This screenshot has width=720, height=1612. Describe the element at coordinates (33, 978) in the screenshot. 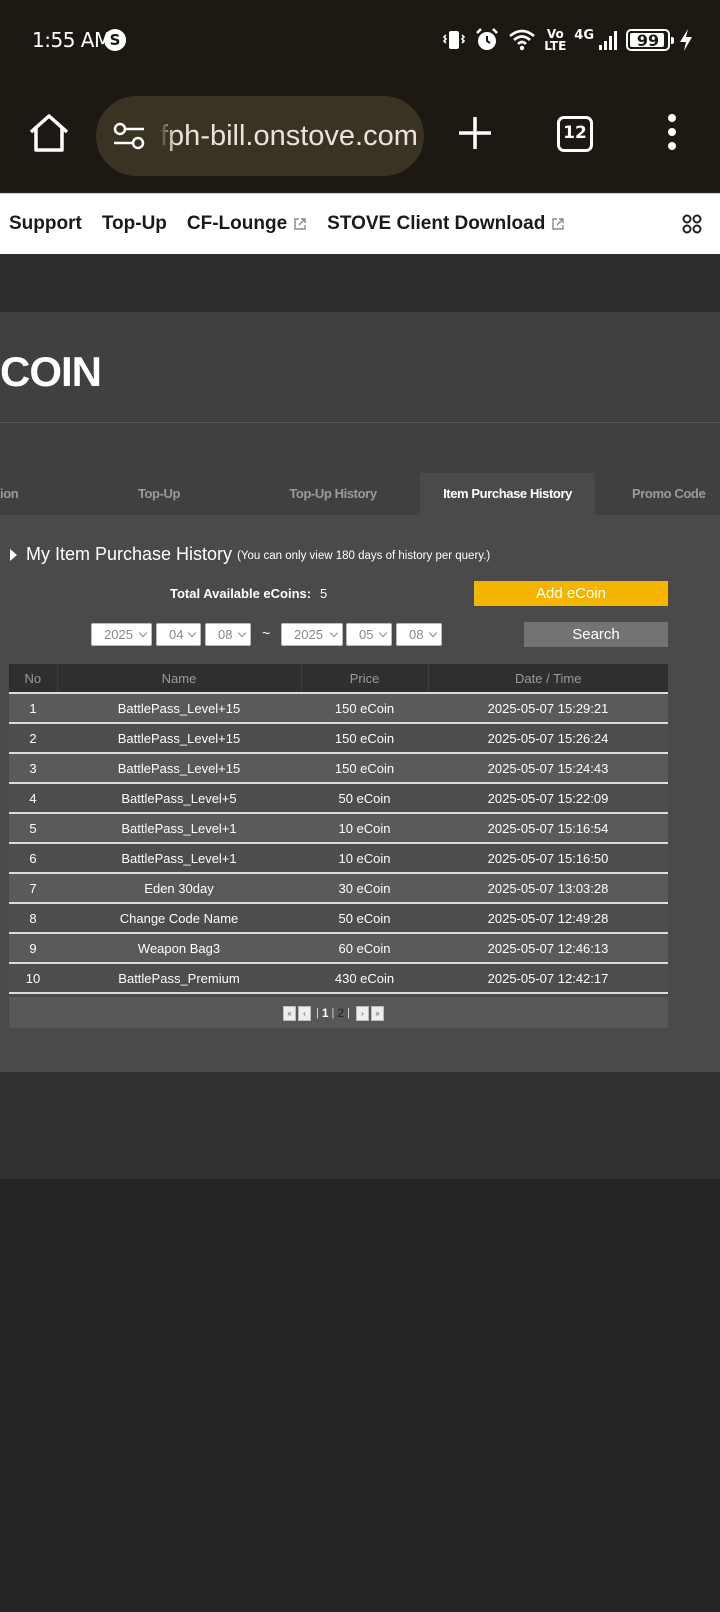

I see `cell-no: 10` at that location.